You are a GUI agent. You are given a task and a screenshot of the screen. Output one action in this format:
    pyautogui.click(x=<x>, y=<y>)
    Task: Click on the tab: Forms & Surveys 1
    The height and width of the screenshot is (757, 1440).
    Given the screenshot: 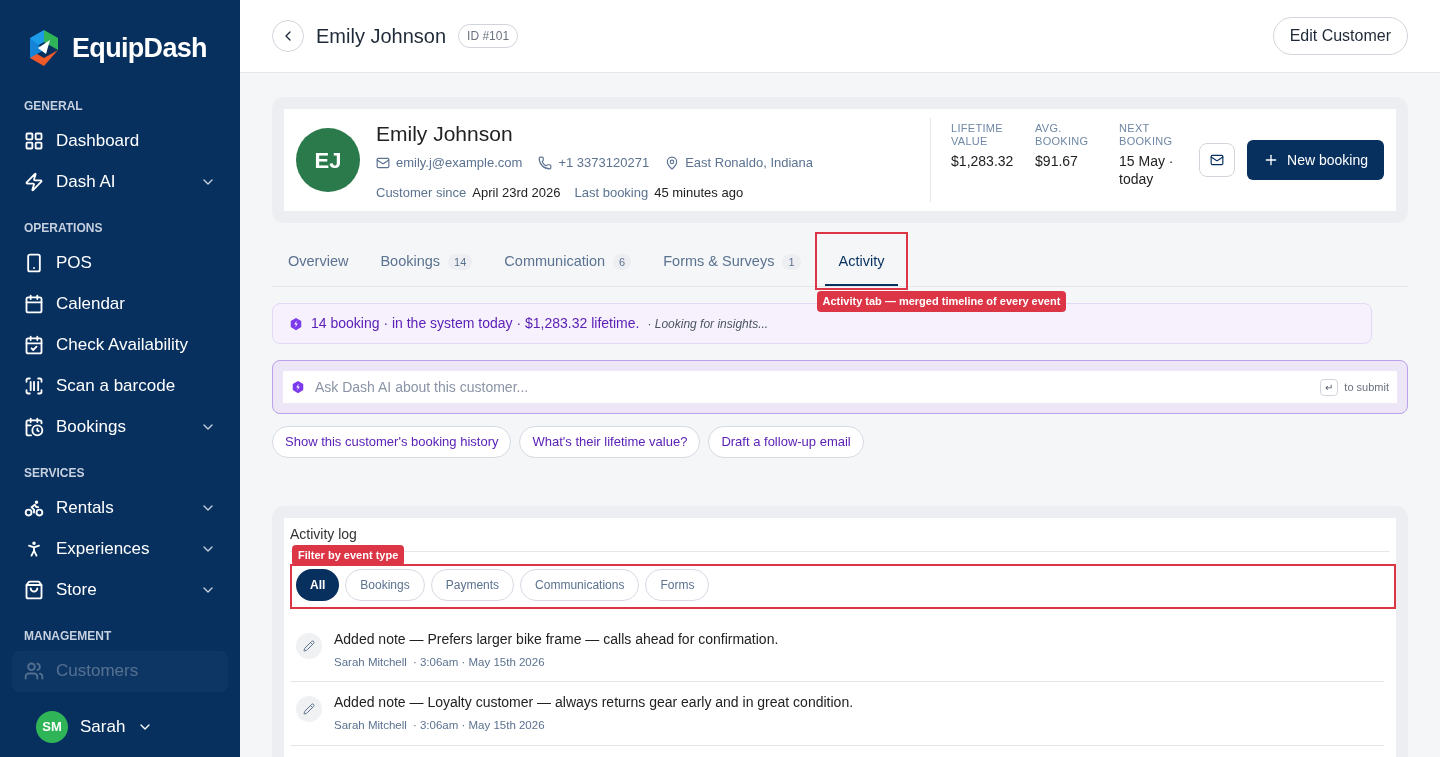 What is the action you would take?
    pyautogui.click(x=732, y=263)
    